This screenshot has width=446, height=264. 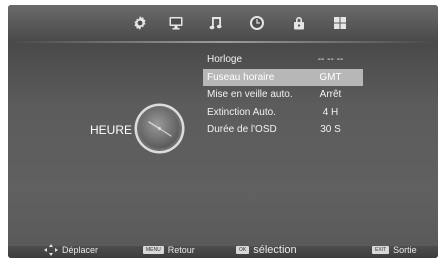 I want to click on menu-item-clock: Horloge -- -- --, so click(x=283, y=60).